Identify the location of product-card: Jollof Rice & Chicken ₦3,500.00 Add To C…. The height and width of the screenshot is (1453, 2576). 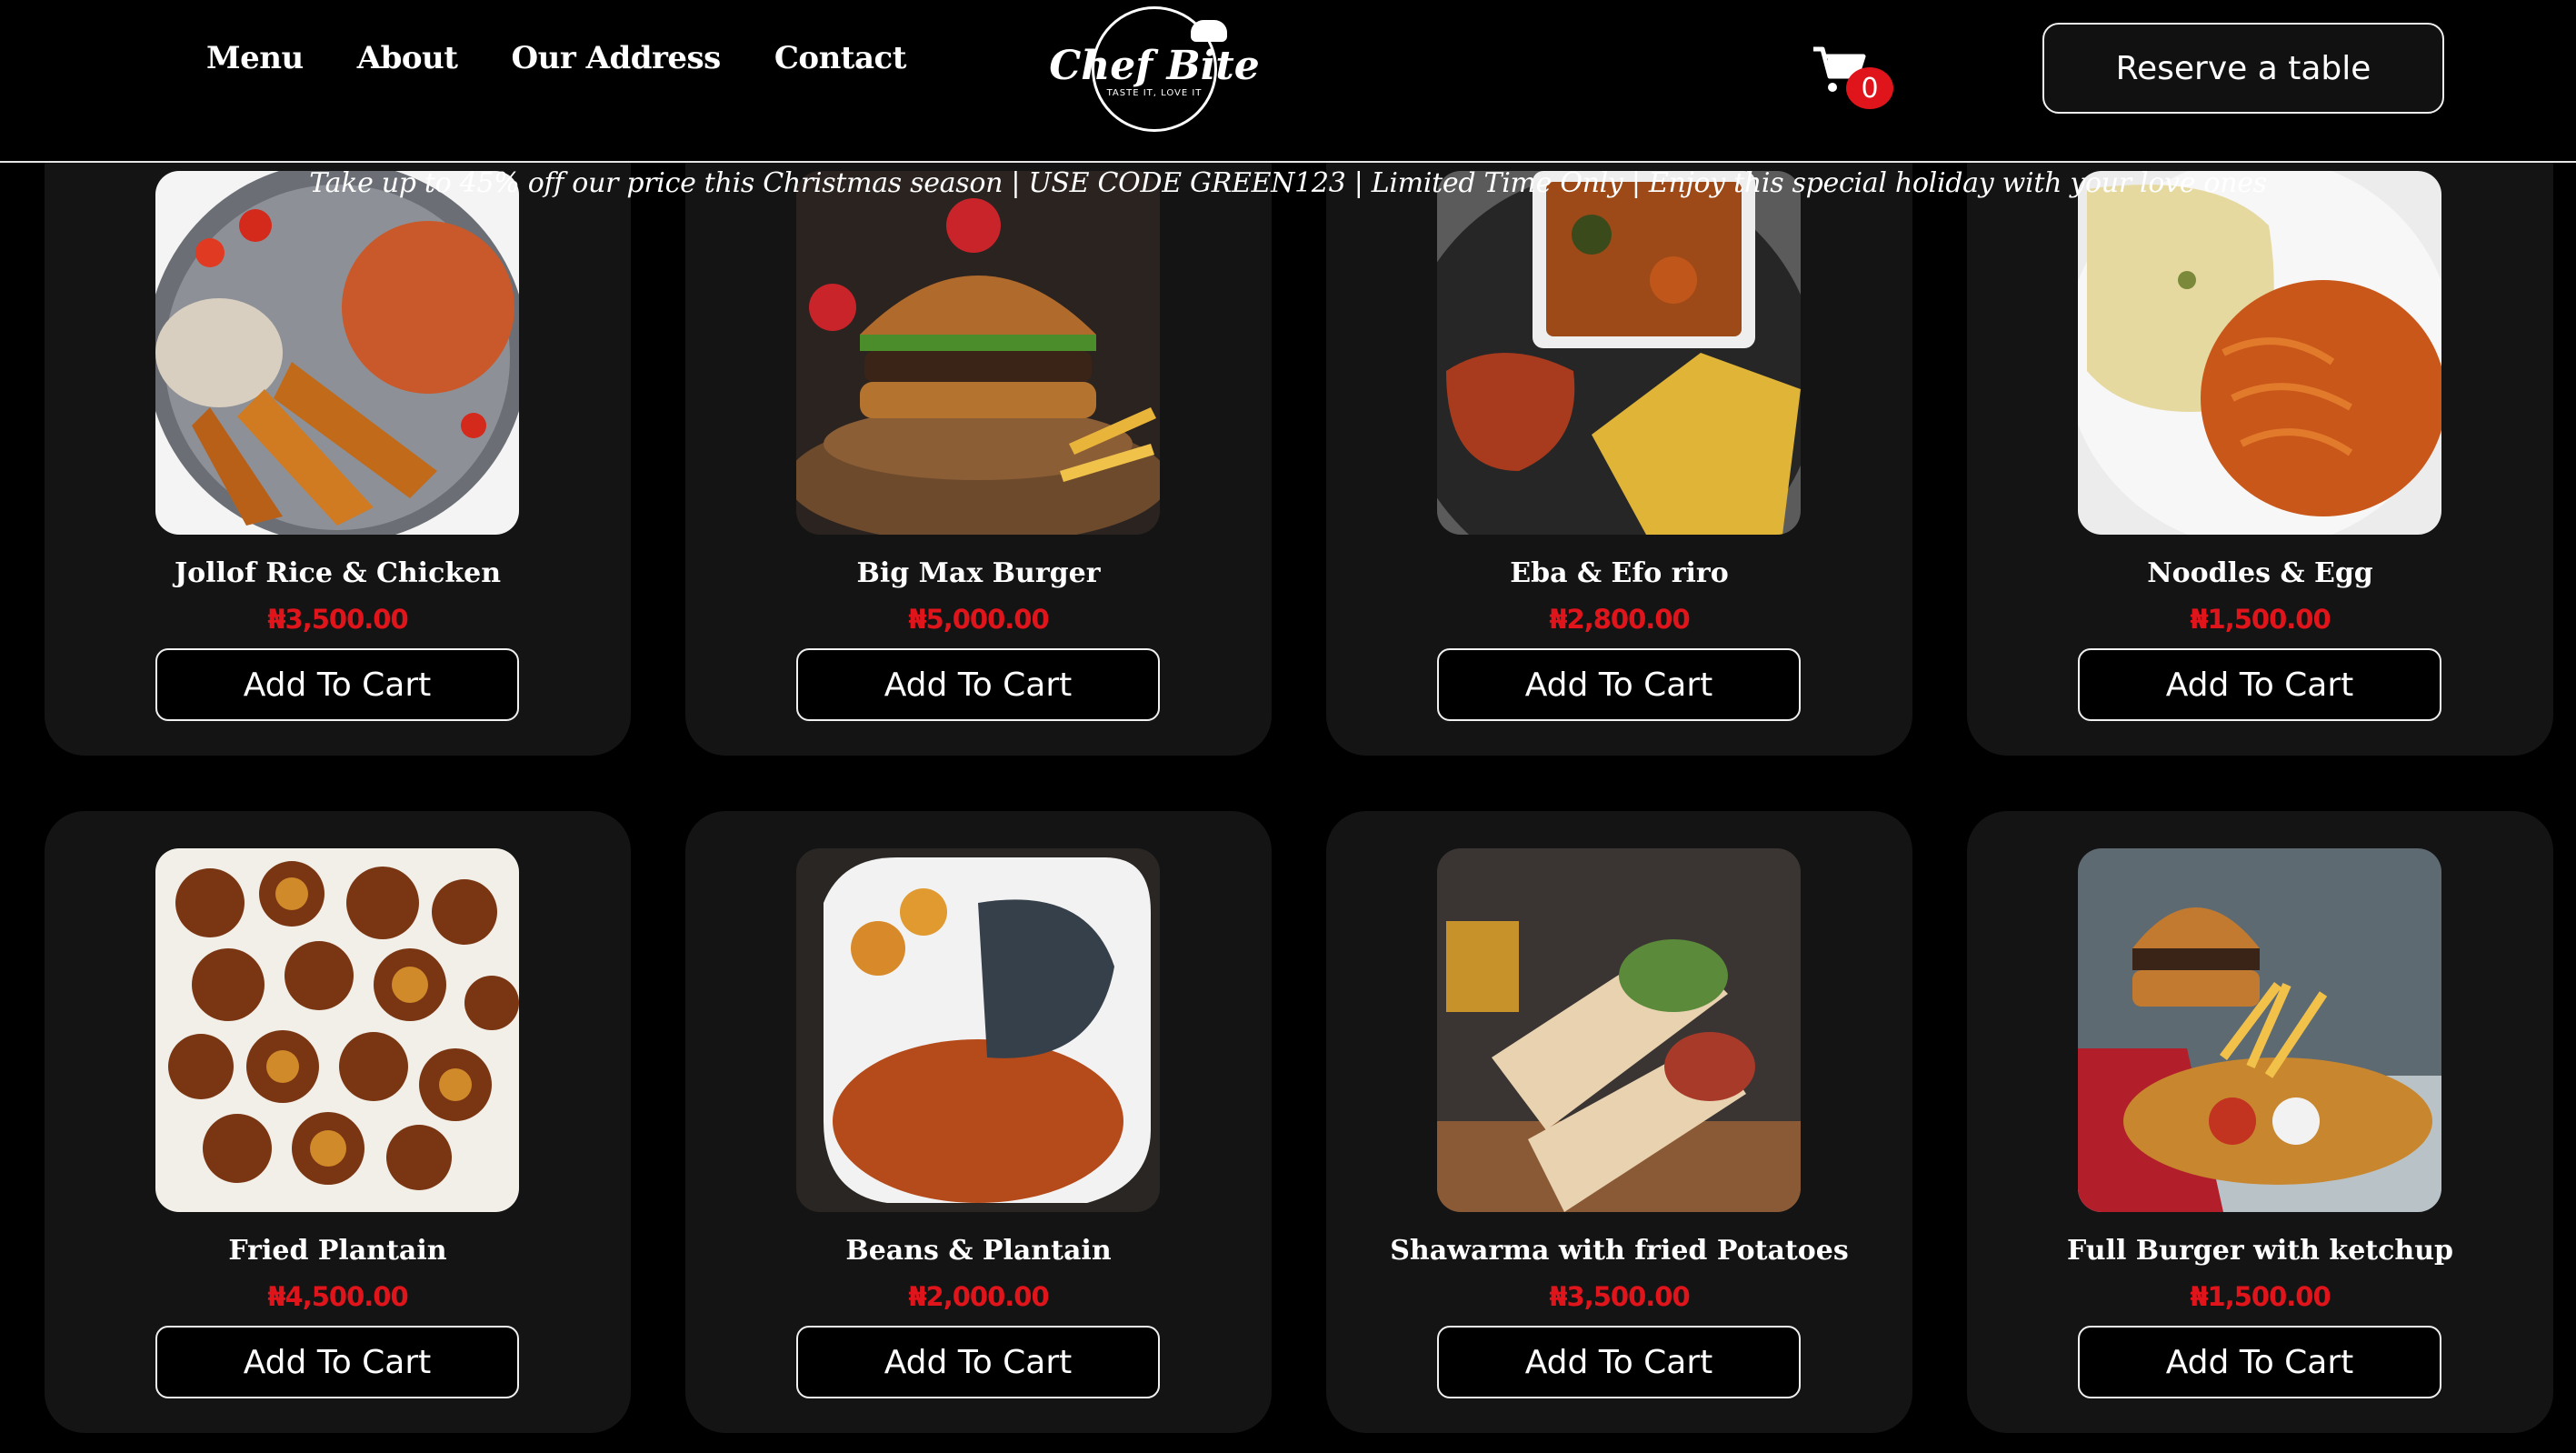
(338, 439).